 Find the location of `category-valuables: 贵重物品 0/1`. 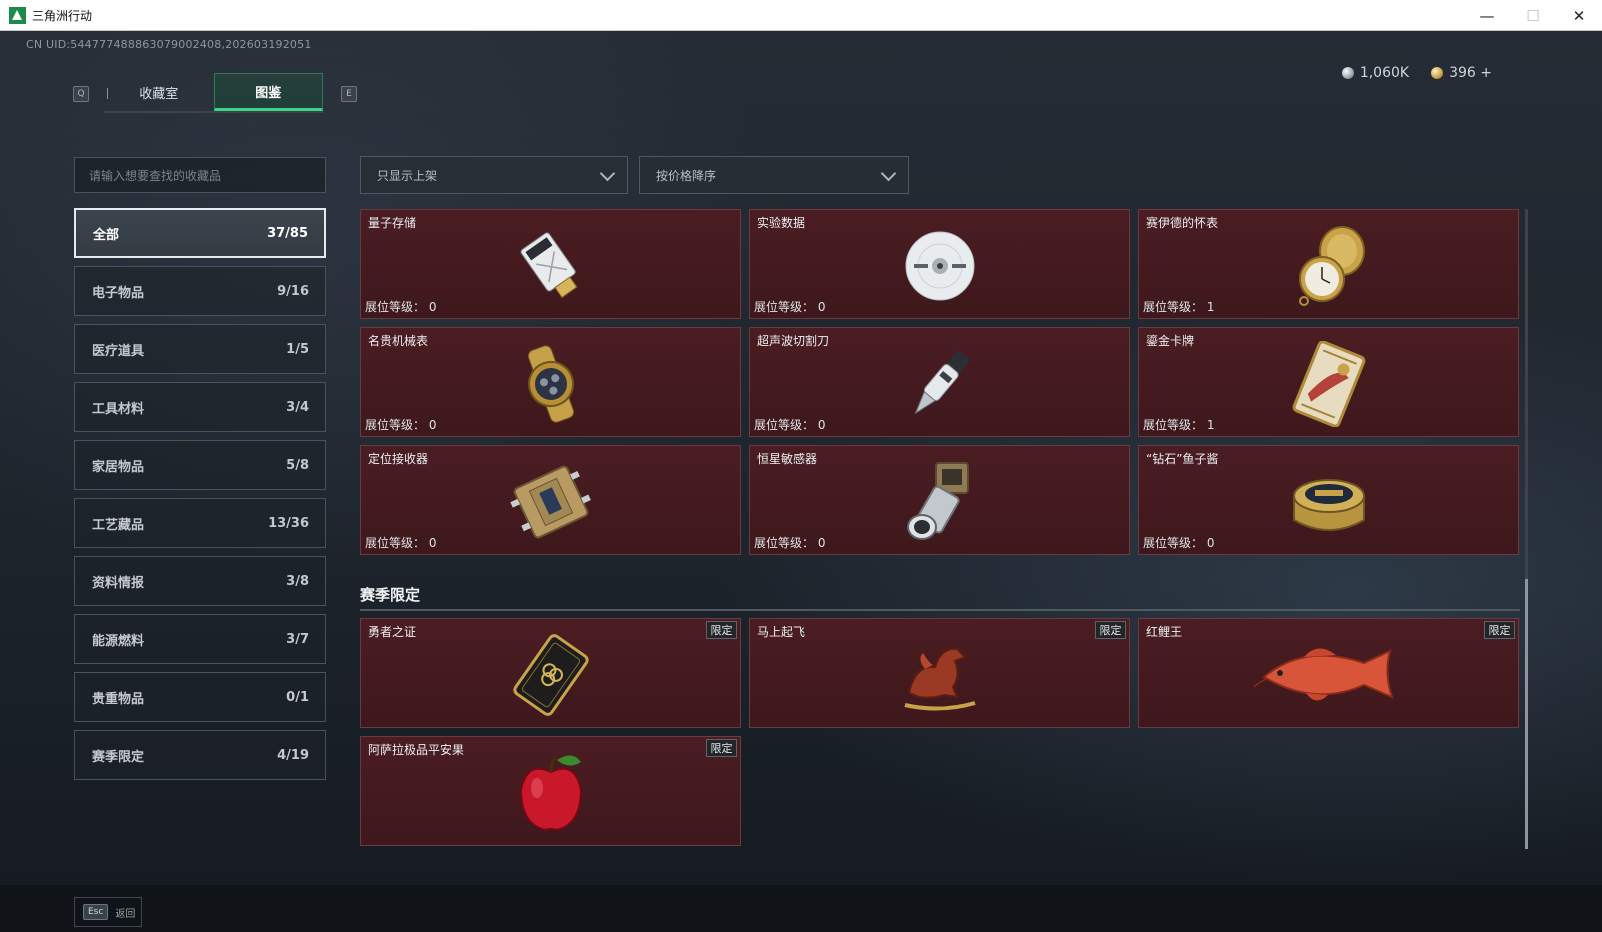

category-valuables: 贵重物品 0/1 is located at coordinates (200, 697).